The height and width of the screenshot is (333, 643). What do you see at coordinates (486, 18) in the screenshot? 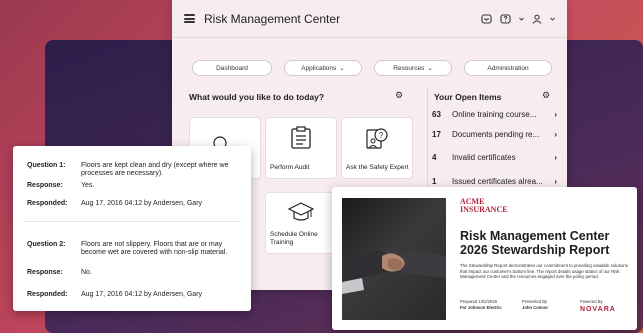
I see `inbox-icon` at bounding box center [486, 18].